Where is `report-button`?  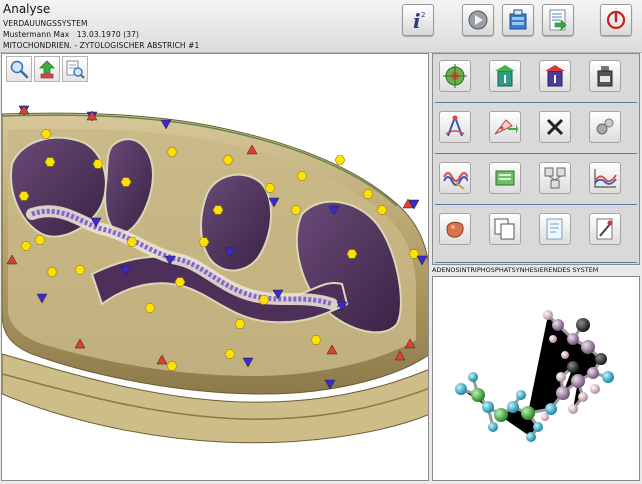
report-button is located at coordinates (558, 20).